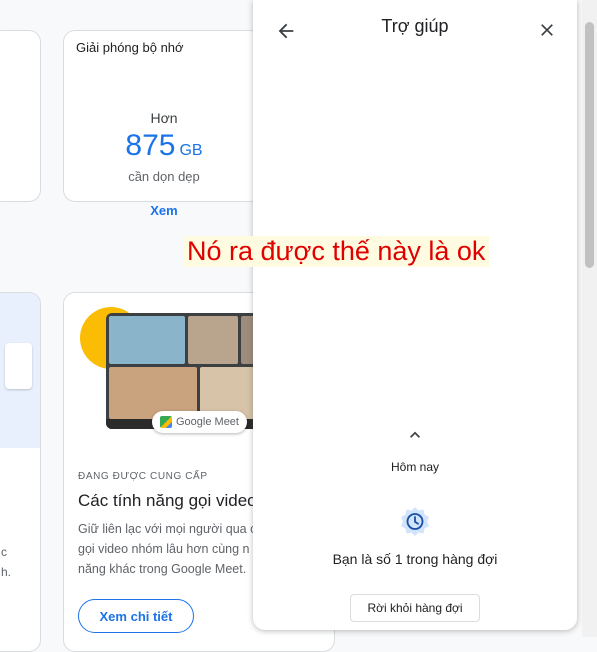 The image size is (597, 652). I want to click on clock-icon, so click(415, 521).